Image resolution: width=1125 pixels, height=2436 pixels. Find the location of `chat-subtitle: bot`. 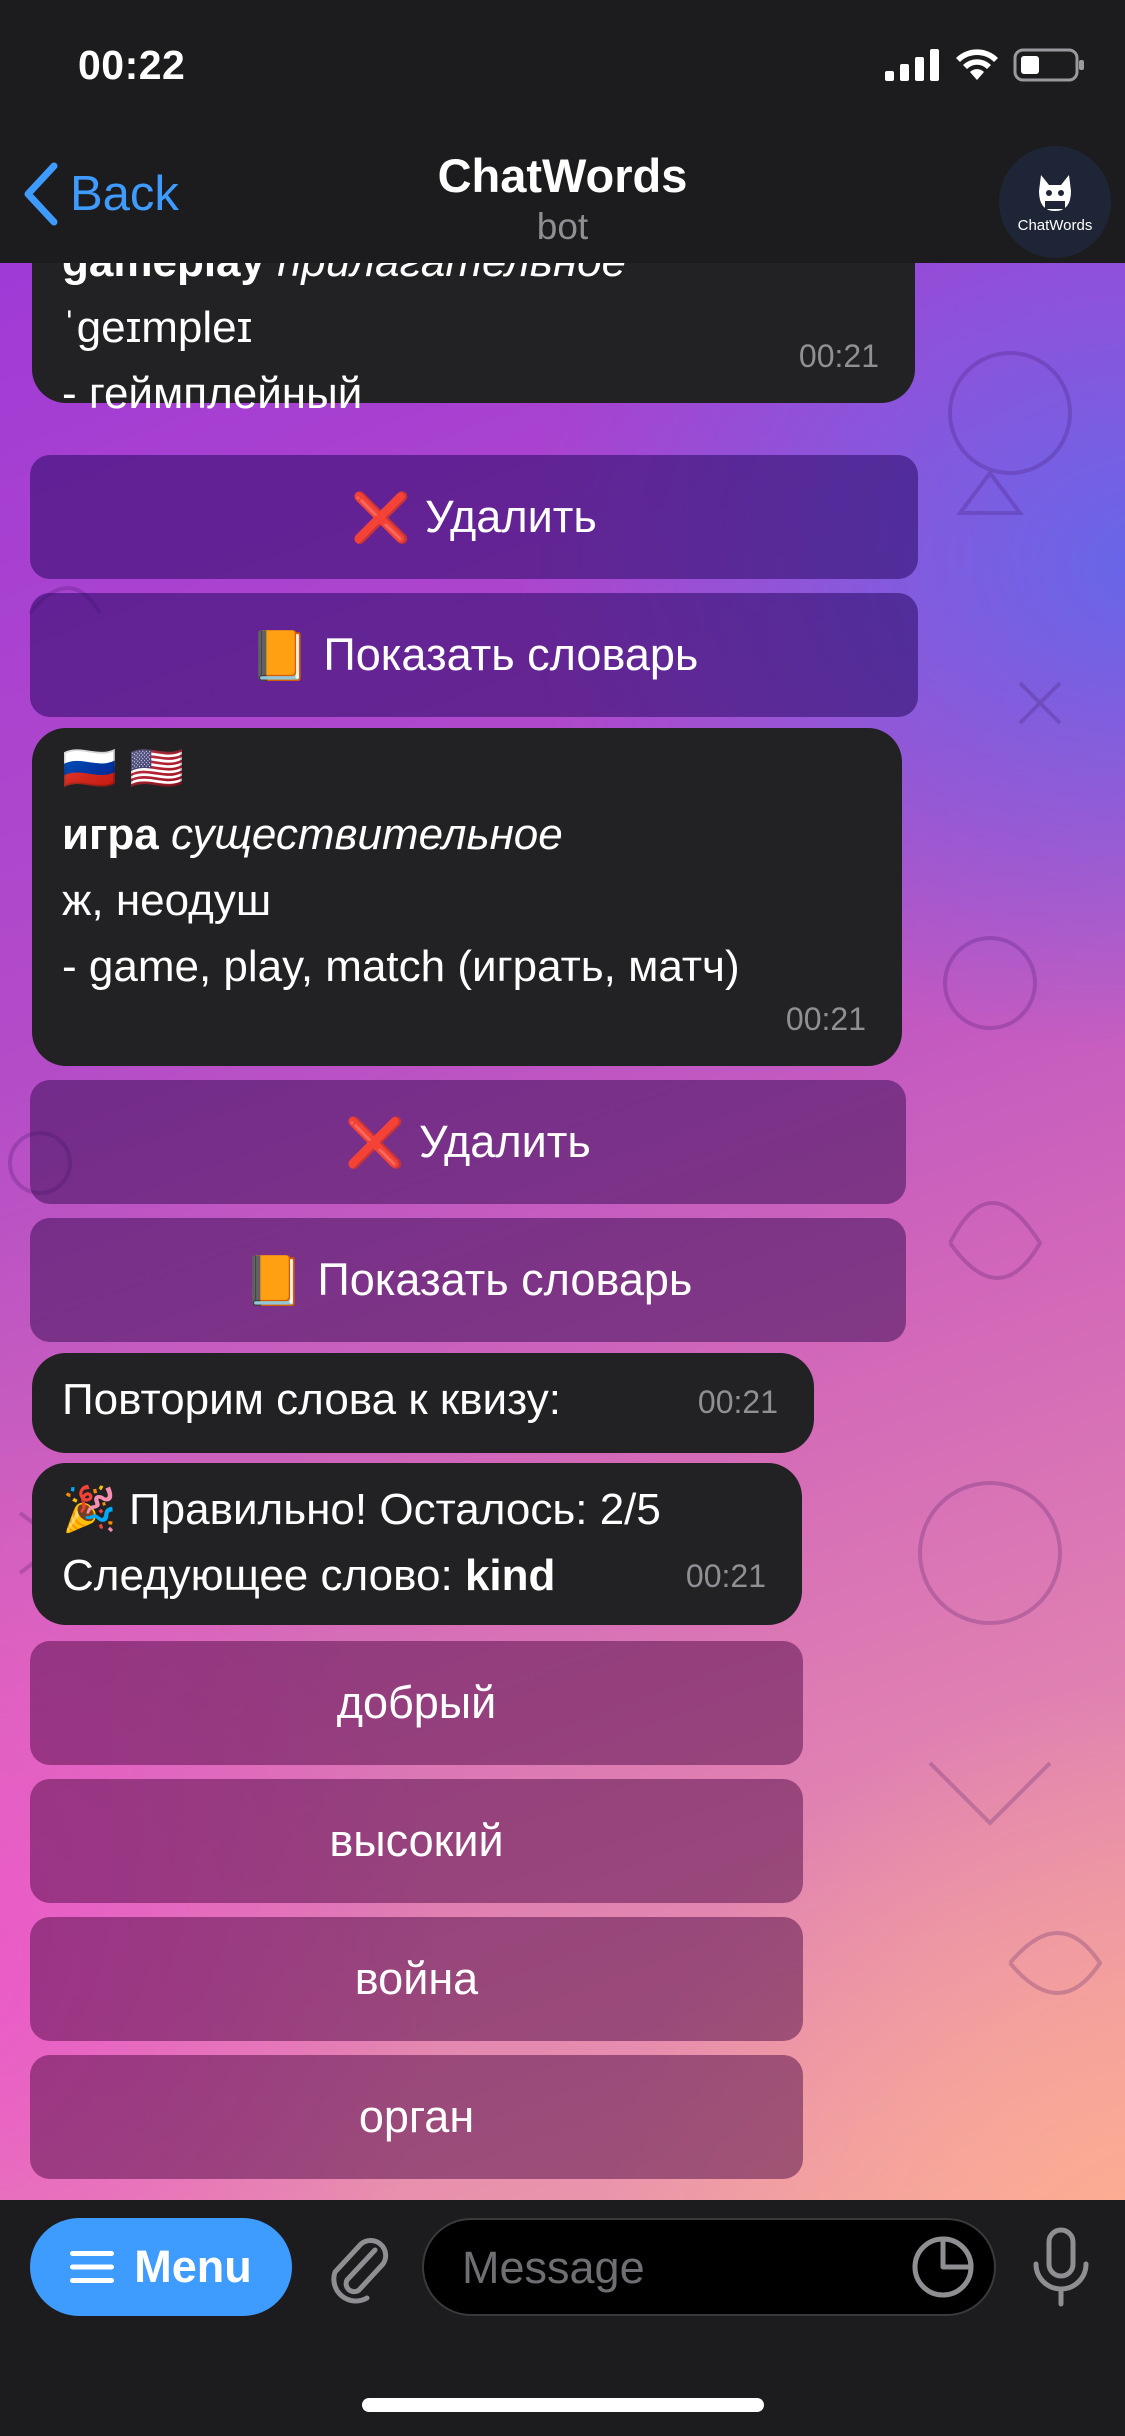

chat-subtitle: bot is located at coordinates (562, 226).